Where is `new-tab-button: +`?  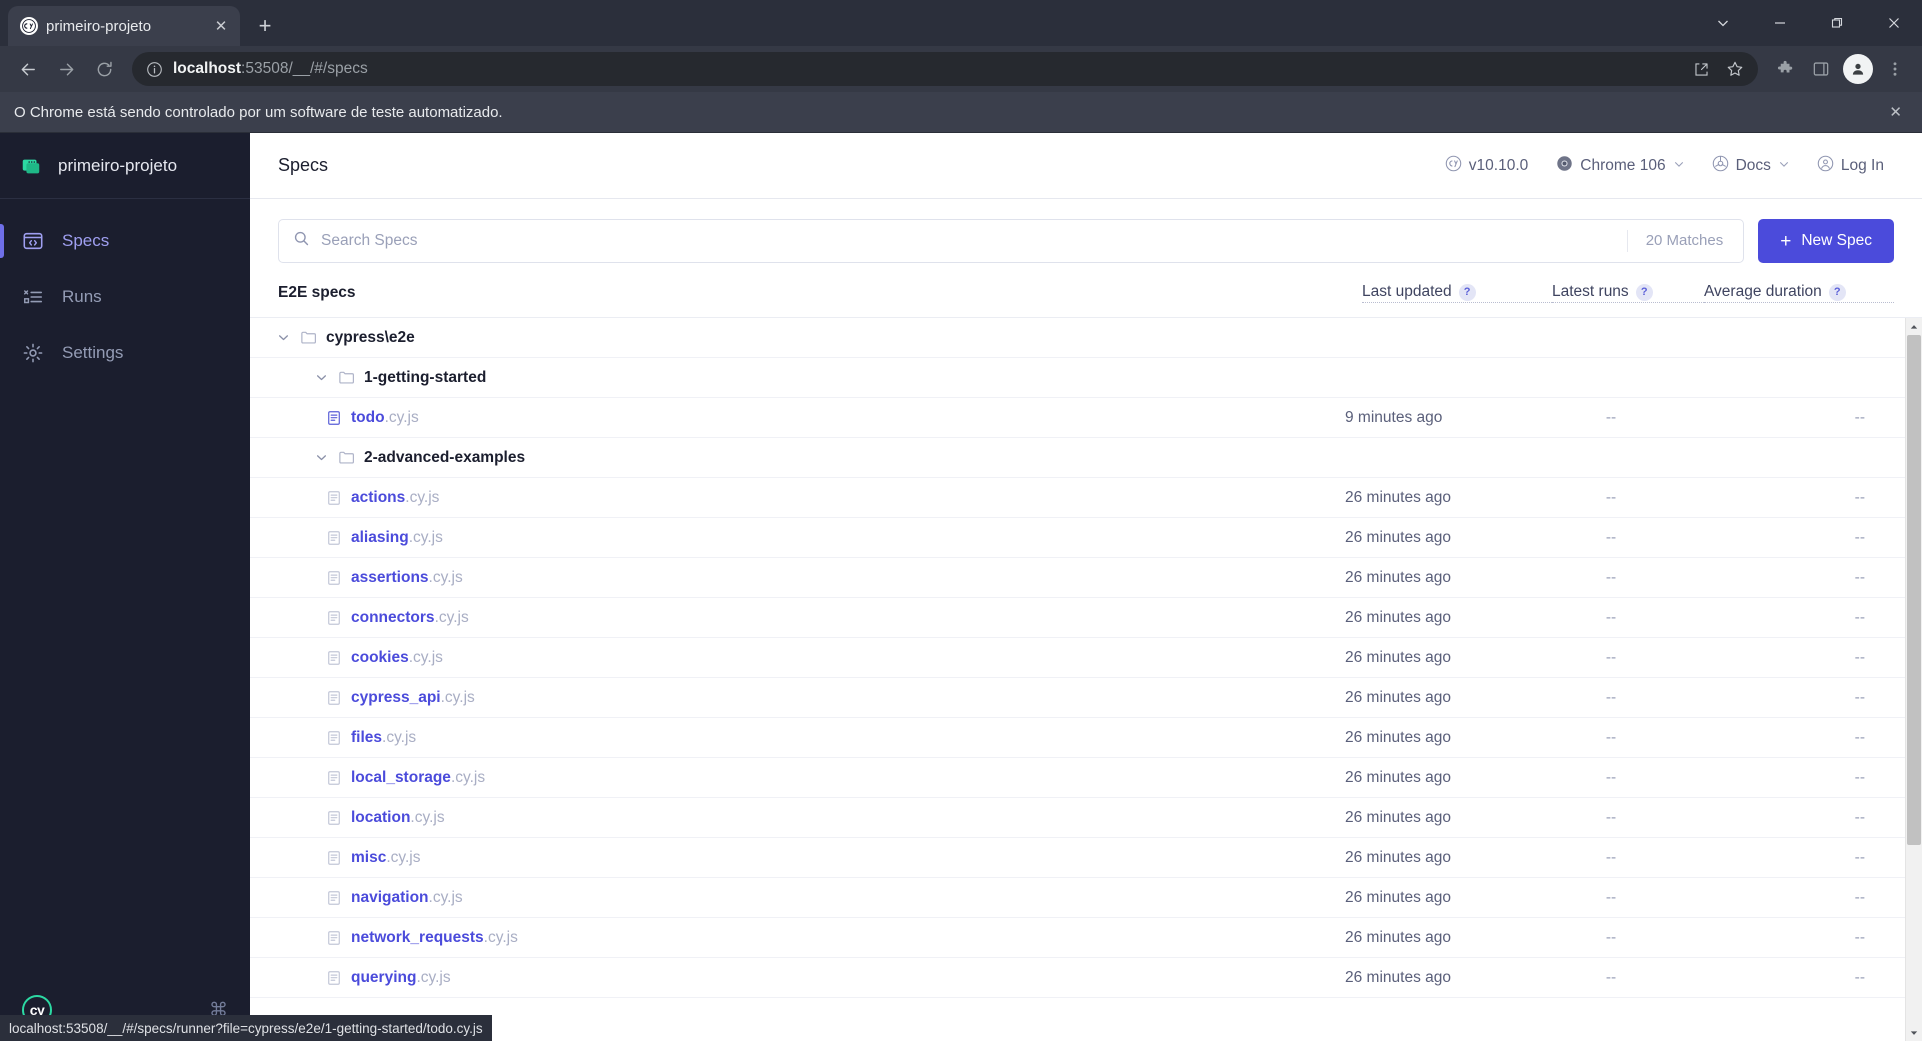
new-tab-button: + is located at coordinates (265, 26).